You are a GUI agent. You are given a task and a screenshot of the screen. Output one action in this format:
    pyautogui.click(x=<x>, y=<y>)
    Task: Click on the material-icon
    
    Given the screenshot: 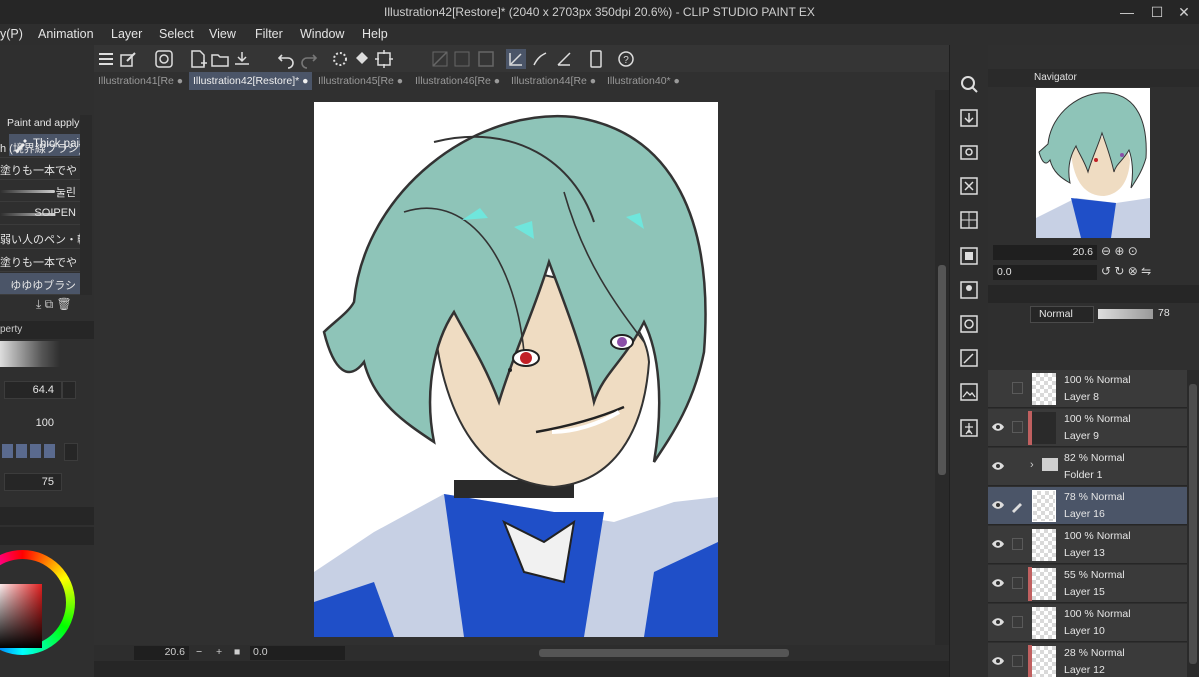 What is the action you would take?
    pyautogui.click(x=969, y=256)
    